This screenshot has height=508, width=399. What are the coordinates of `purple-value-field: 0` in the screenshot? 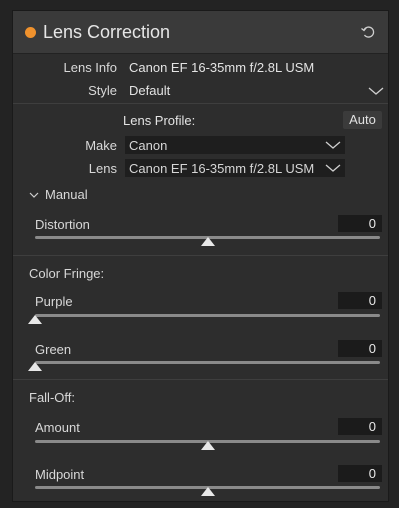 It's located at (360, 300).